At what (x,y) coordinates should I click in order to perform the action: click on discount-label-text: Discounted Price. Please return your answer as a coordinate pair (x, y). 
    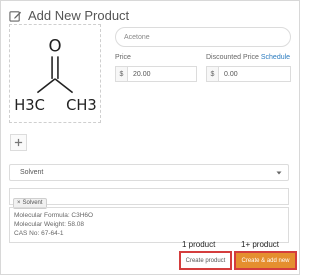
    Looking at the image, I should click on (232, 57).